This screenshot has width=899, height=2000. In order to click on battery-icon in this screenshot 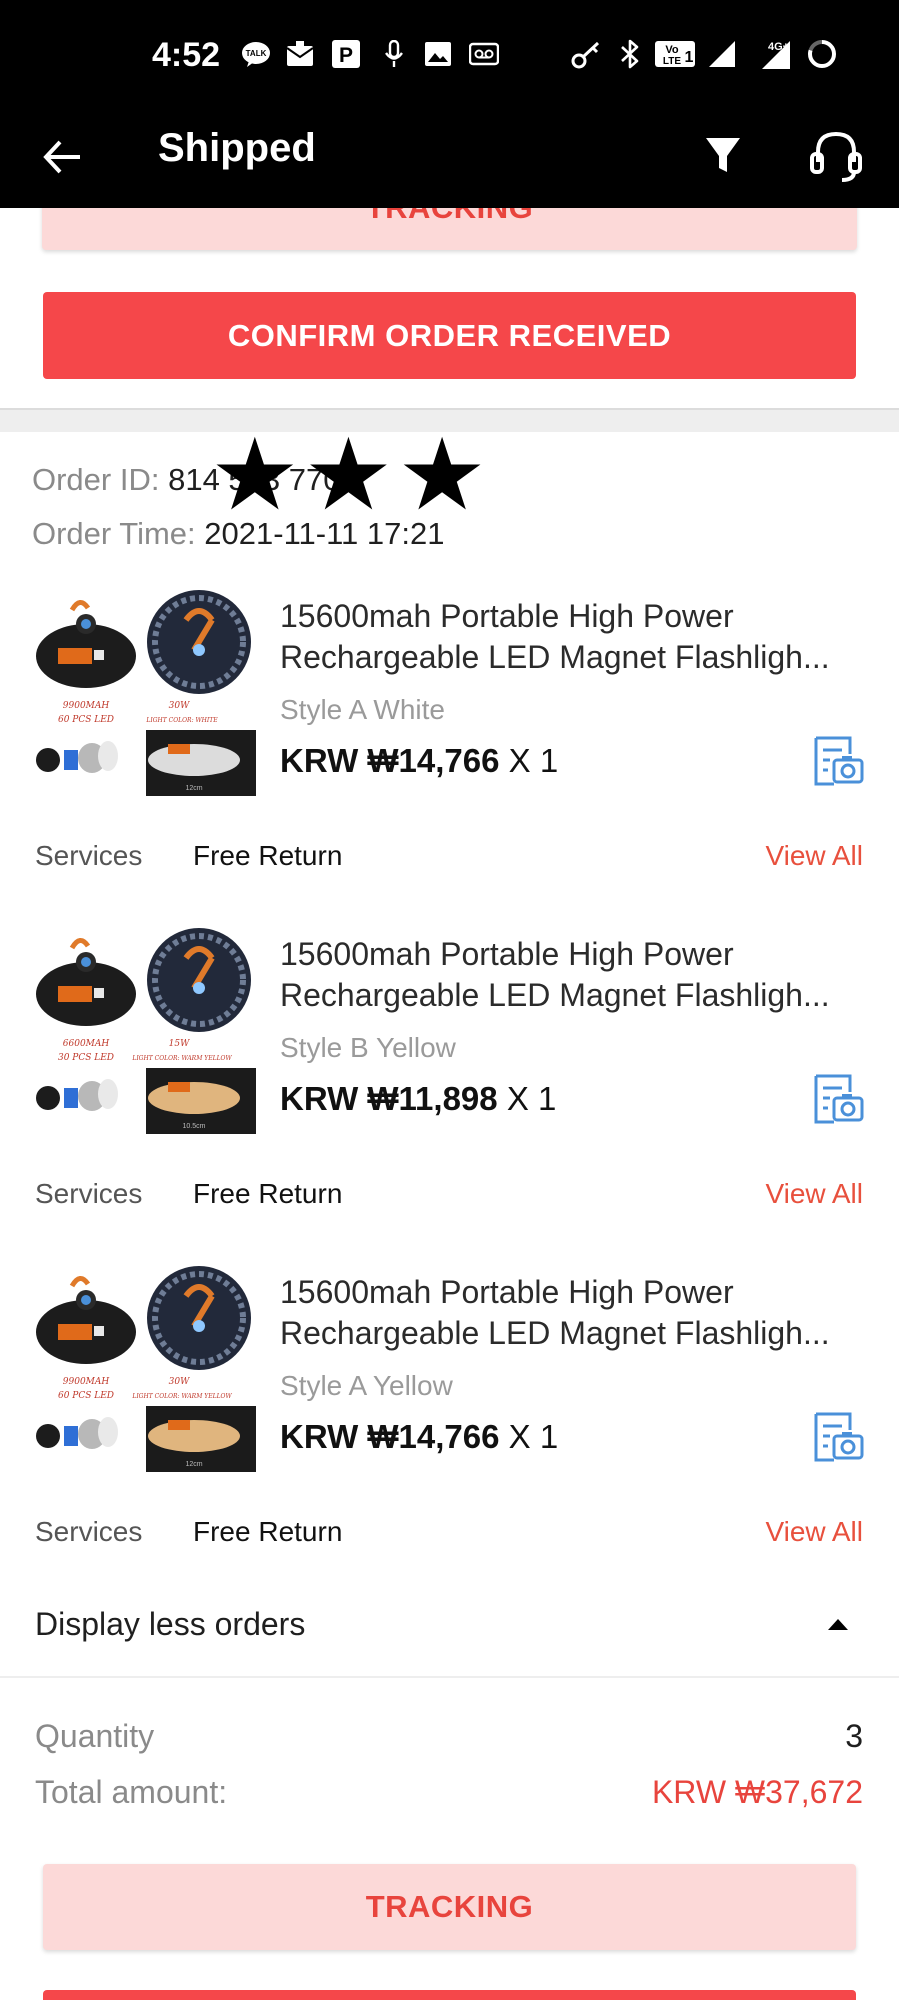, I will do `click(822, 54)`.